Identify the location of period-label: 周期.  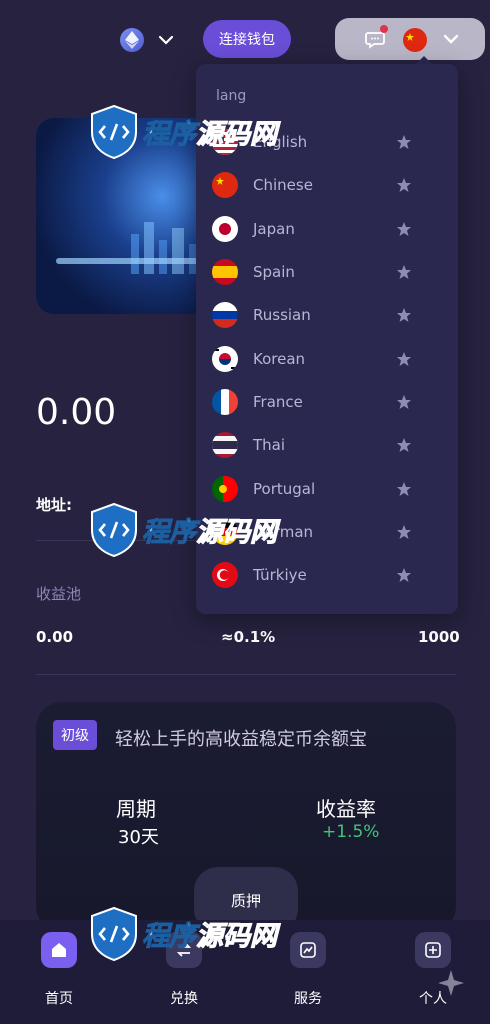
(136, 809).